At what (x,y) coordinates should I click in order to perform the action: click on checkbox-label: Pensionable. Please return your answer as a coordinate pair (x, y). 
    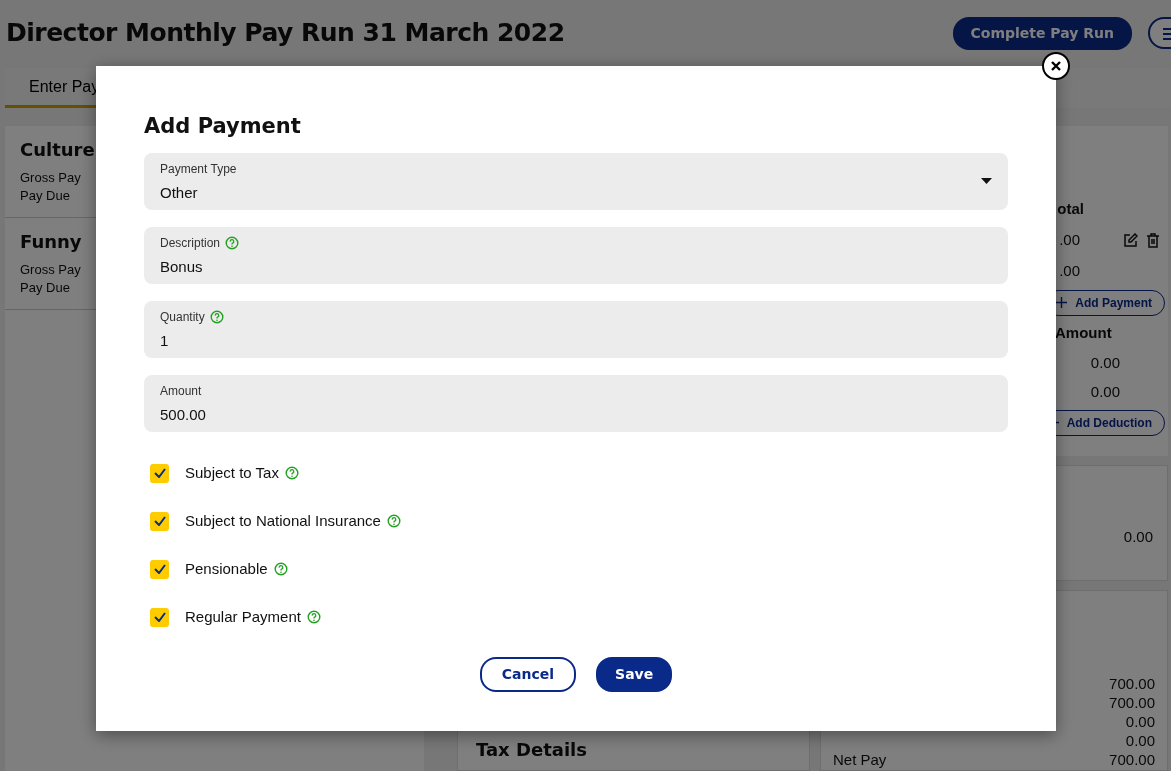
    Looking at the image, I should click on (226, 568).